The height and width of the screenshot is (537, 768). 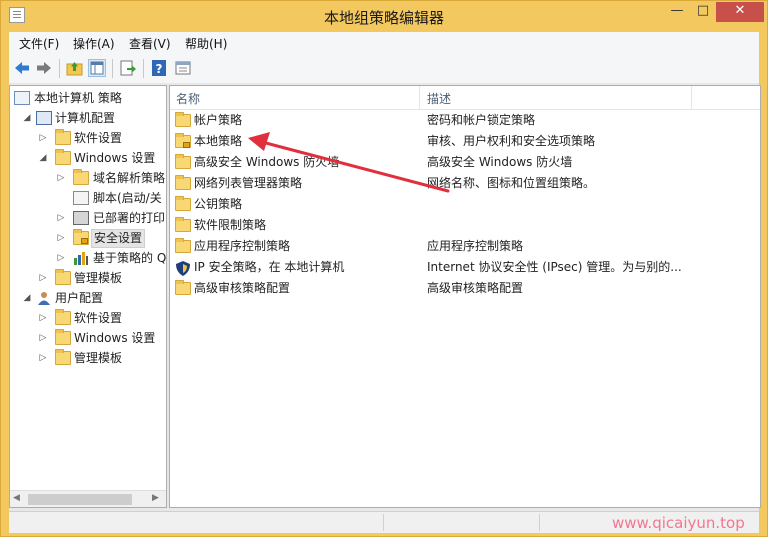 I want to click on tree-node-label: 本地计算机 策略, so click(x=78, y=98).